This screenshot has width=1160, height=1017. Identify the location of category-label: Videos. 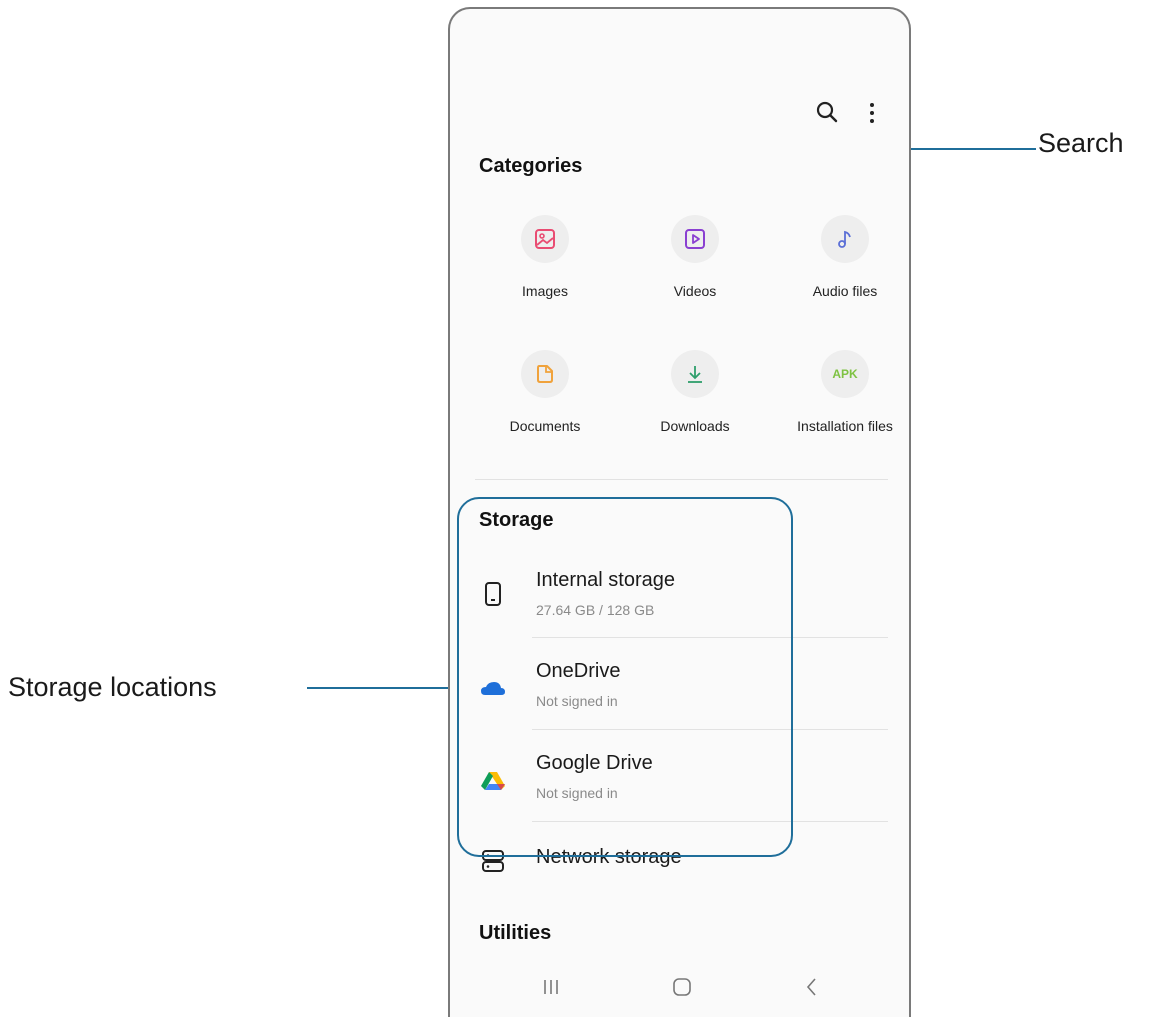
(695, 291).